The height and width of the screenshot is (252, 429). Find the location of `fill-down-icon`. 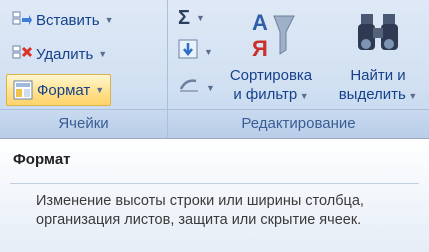

fill-down-icon is located at coordinates (188, 52).